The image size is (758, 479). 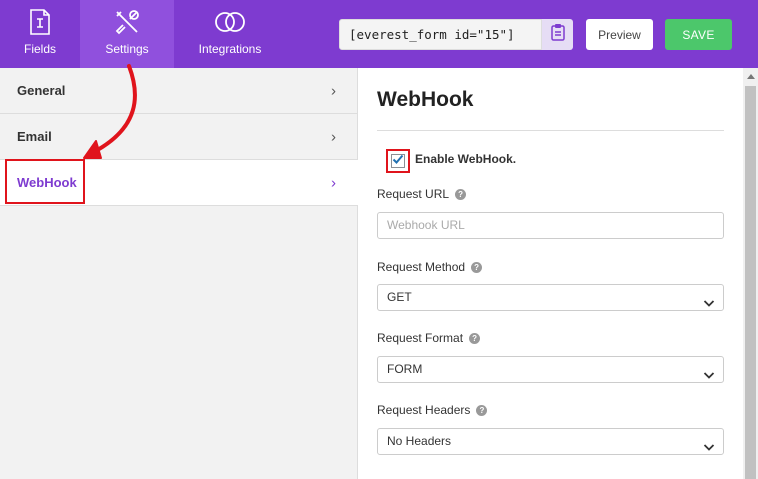 What do you see at coordinates (127, 49) in the screenshot?
I see `tab-settings-label: Settings` at bounding box center [127, 49].